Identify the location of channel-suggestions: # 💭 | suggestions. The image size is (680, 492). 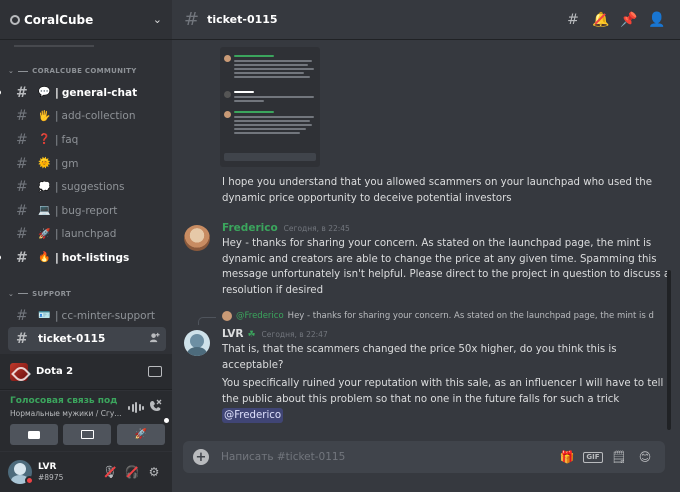
(87, 187).